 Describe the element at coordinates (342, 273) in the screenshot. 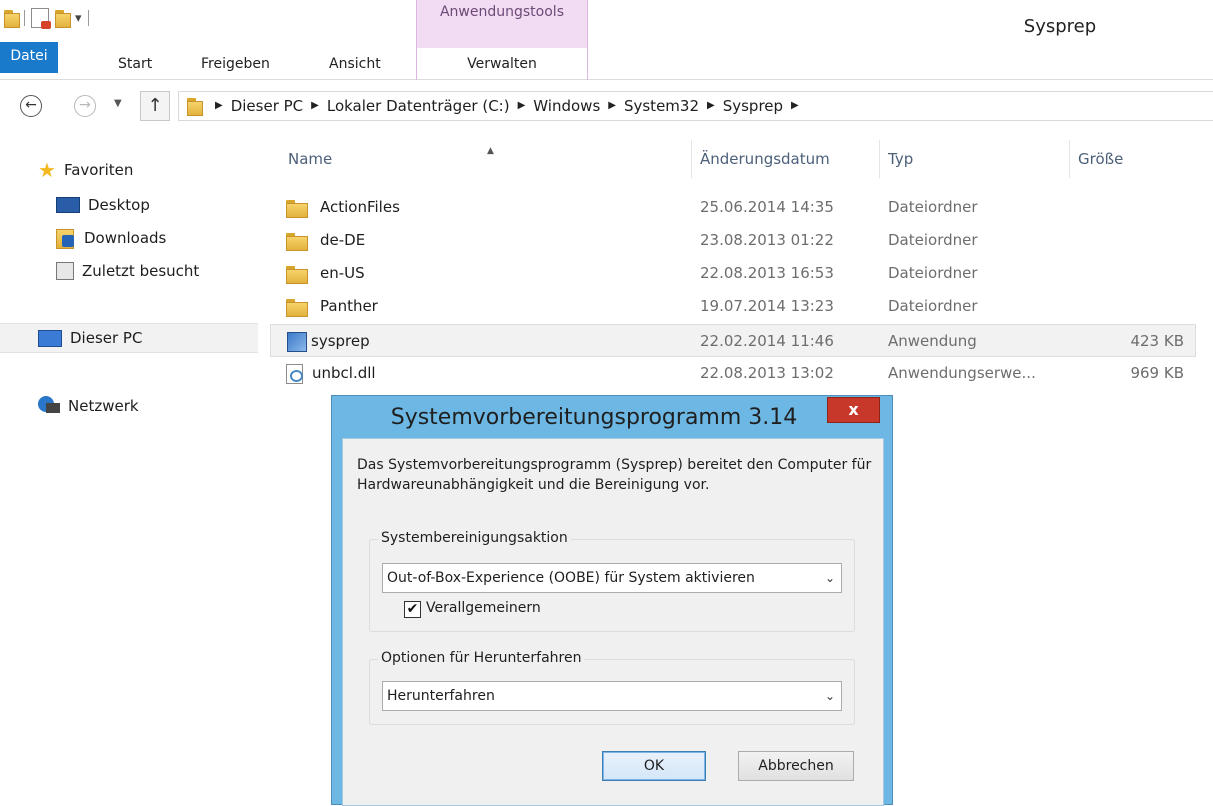

I see `file-name: en-US` at that location.